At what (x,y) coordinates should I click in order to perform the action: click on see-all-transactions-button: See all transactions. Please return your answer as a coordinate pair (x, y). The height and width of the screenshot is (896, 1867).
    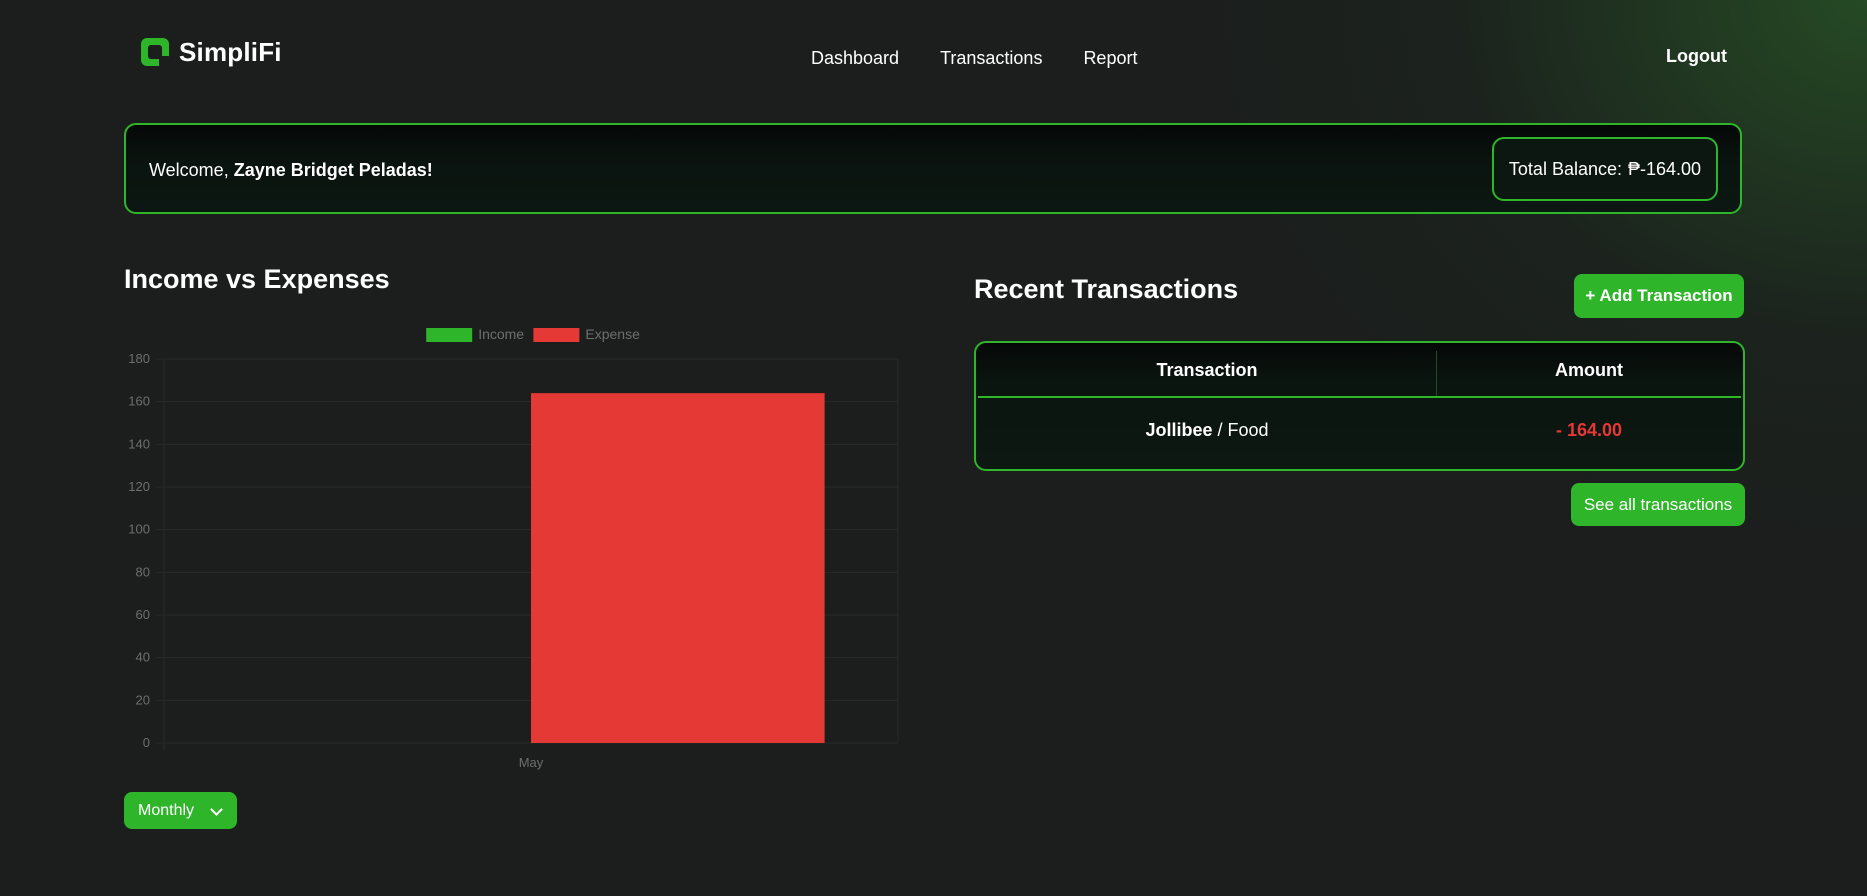
    Looking at the image, I should click on (1658, 504).